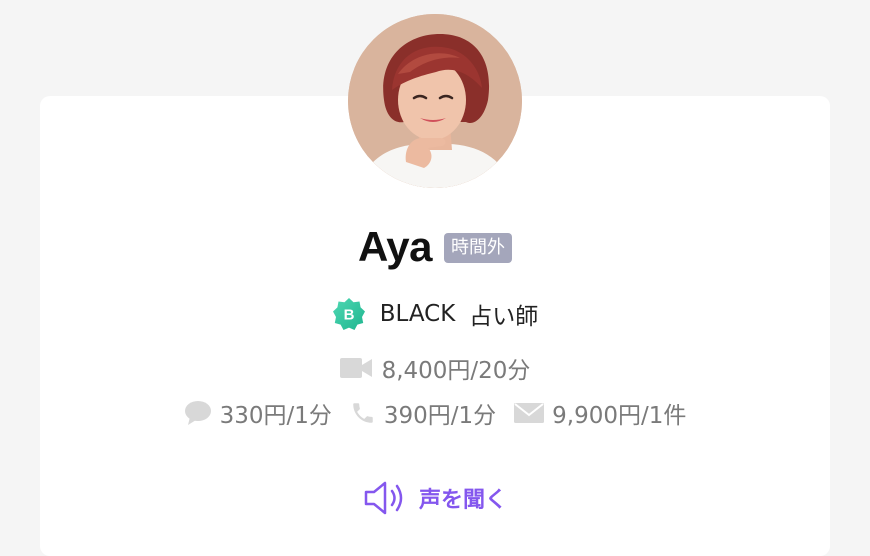  What do you see at coordinates (504, 317) in the screenshot?
I see `role-label: 占い師` at bounding box center [504, 317].